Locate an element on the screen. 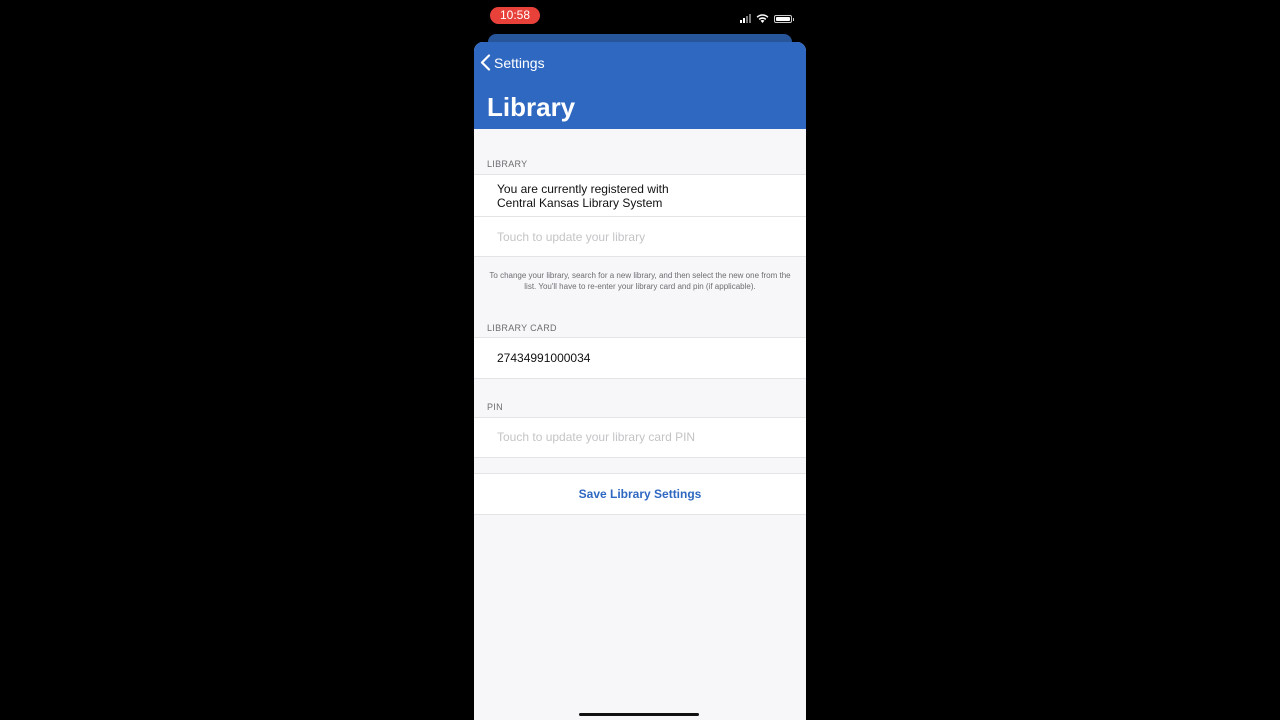 Image resolution: width=1280 pixels, height=720 pixels. home-indicator is located at coordinates (639, 714).